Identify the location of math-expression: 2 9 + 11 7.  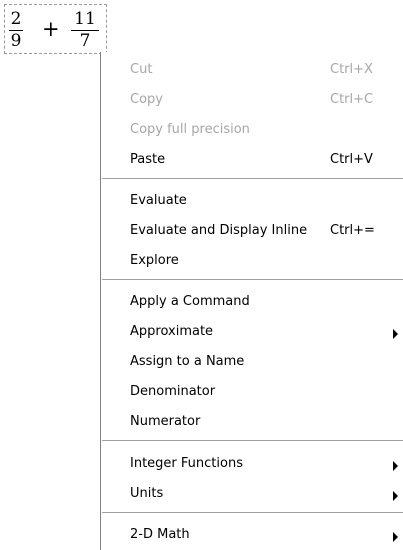
(55, 29).